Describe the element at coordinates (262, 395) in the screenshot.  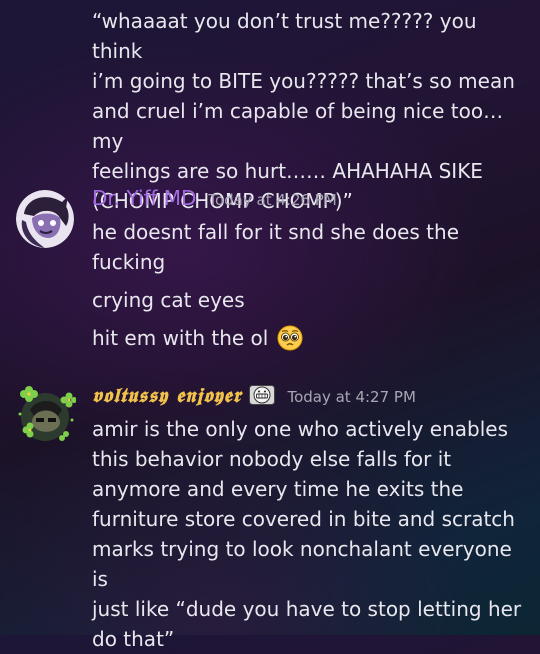
I see `grimace-face-badge-icon` at that location.